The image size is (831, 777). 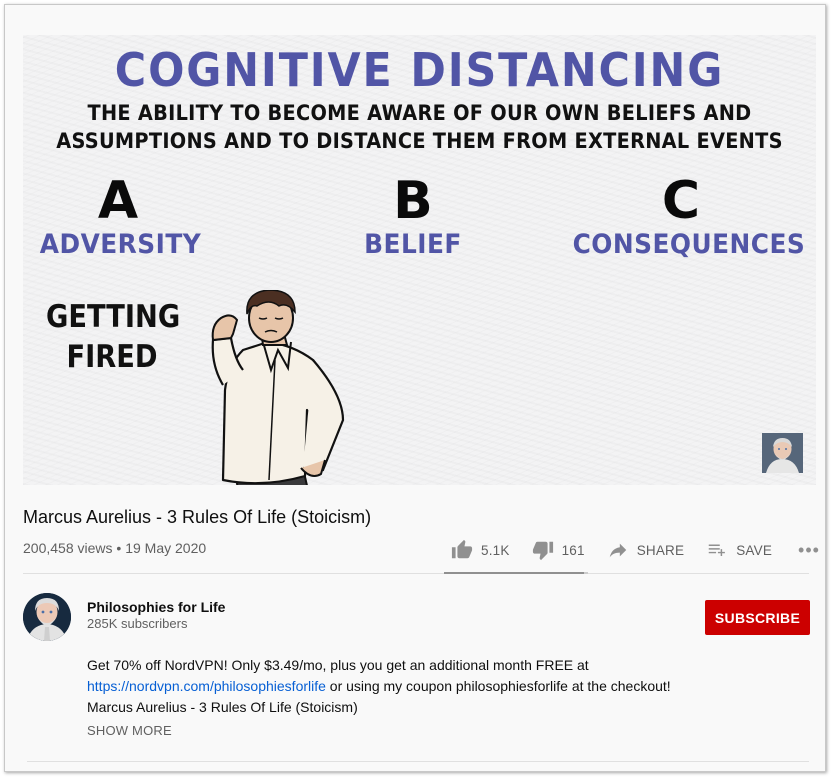 I want to click on frame-letter-c: C, so click(x=681, y=201).